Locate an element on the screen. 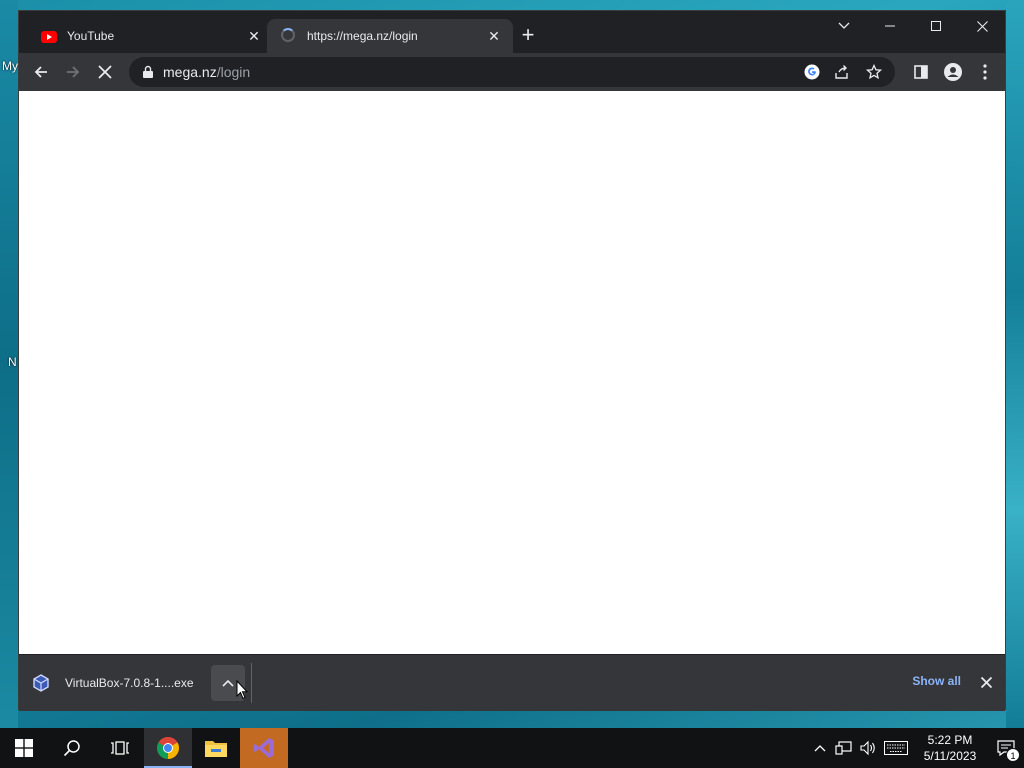 This screenshot has height=768, width=1024. tab-title: YouTube is located at coordinates (91, 36).